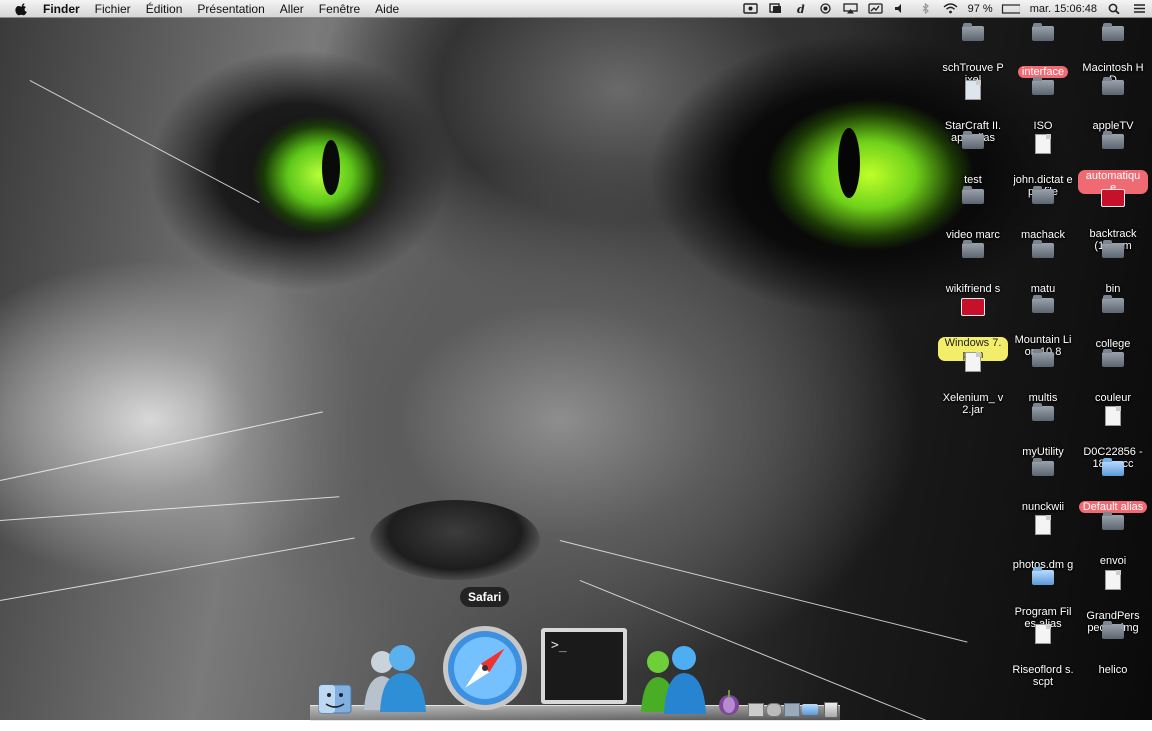 The image size is (1152, 731). I want to click on menu-edition: Édition, so click(164, 9).